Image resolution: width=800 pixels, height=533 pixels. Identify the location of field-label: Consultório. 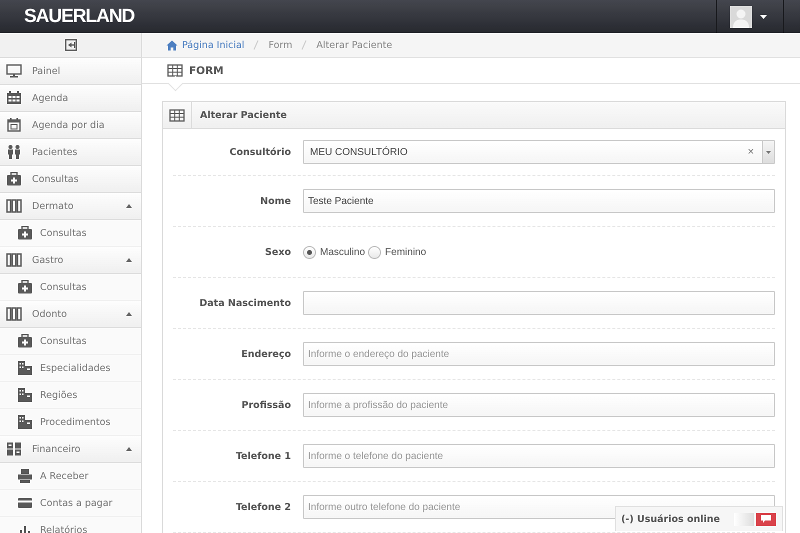
(260, 152).